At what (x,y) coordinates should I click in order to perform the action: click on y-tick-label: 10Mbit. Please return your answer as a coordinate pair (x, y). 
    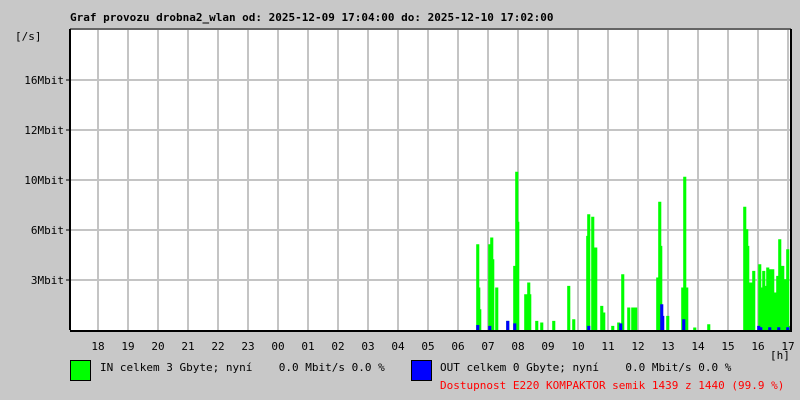
    Looking at the image, I should click on (44, 180).